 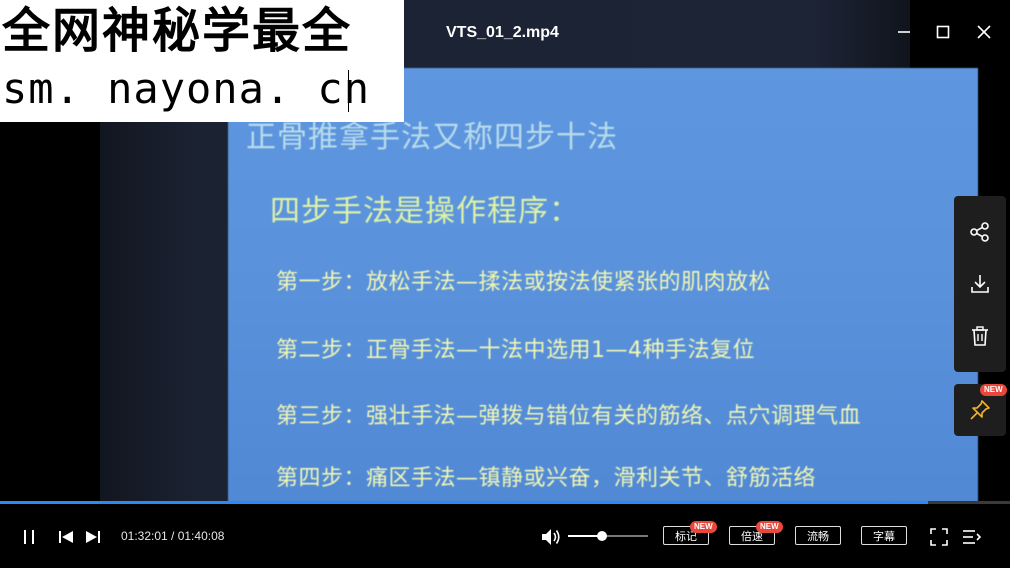 I want to click on previous-icon, so click(x=66, y=537).